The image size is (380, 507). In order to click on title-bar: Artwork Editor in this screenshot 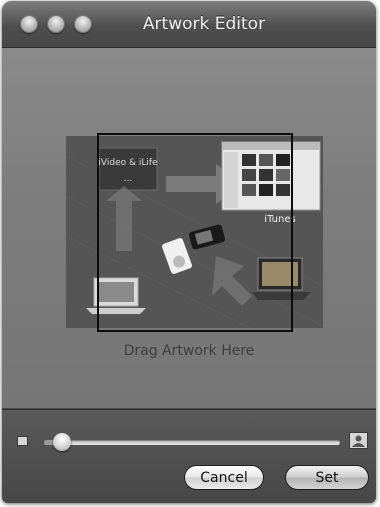, I will do `click(189, 24)`.